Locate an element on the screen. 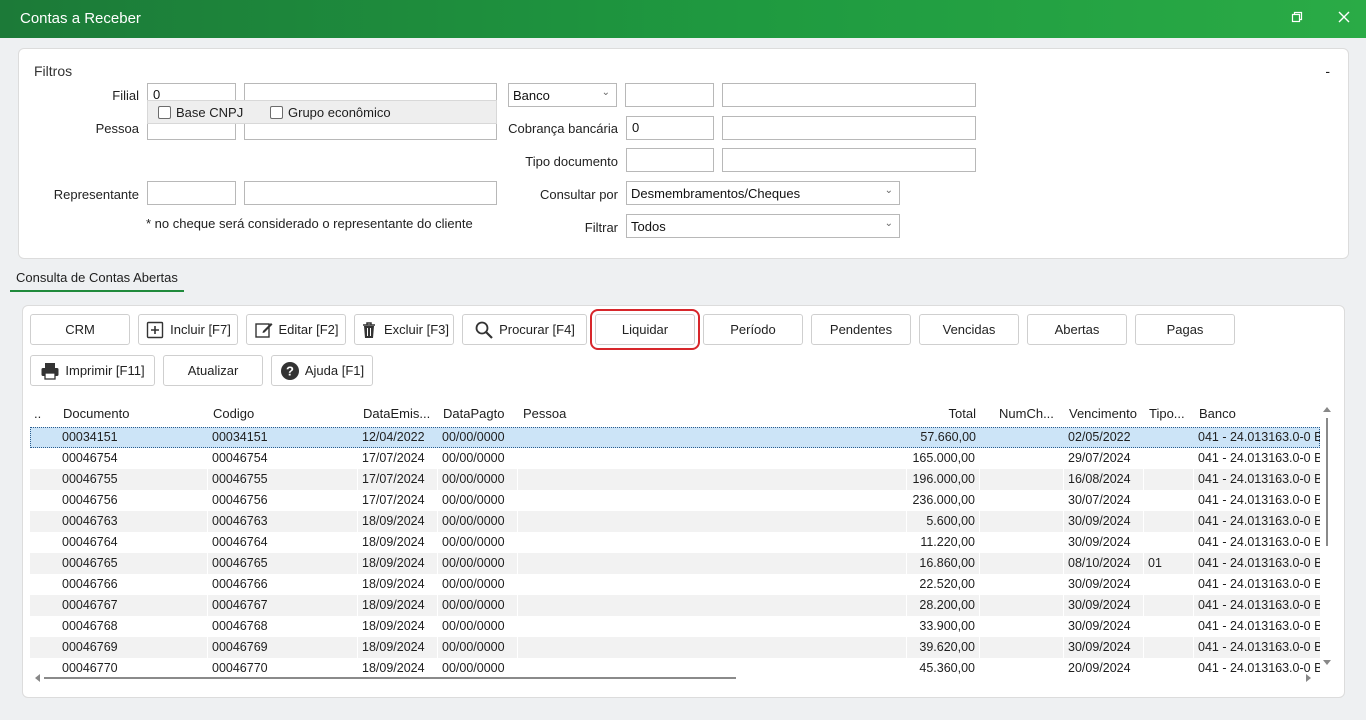 The height and width of the screenshot is (720, 1366). liquidar-button: Liquidar is located at coordinates (645, 329).